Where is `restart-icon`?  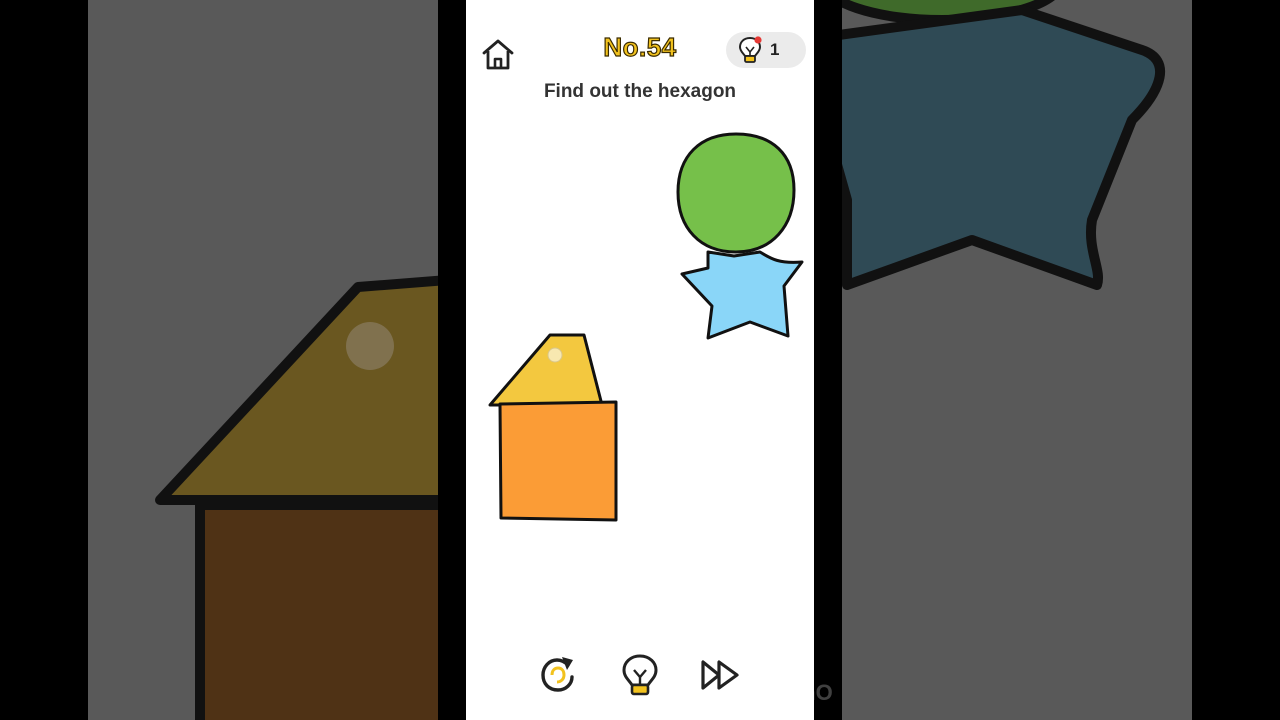 restart-icon is located at coordinates (557, 674).